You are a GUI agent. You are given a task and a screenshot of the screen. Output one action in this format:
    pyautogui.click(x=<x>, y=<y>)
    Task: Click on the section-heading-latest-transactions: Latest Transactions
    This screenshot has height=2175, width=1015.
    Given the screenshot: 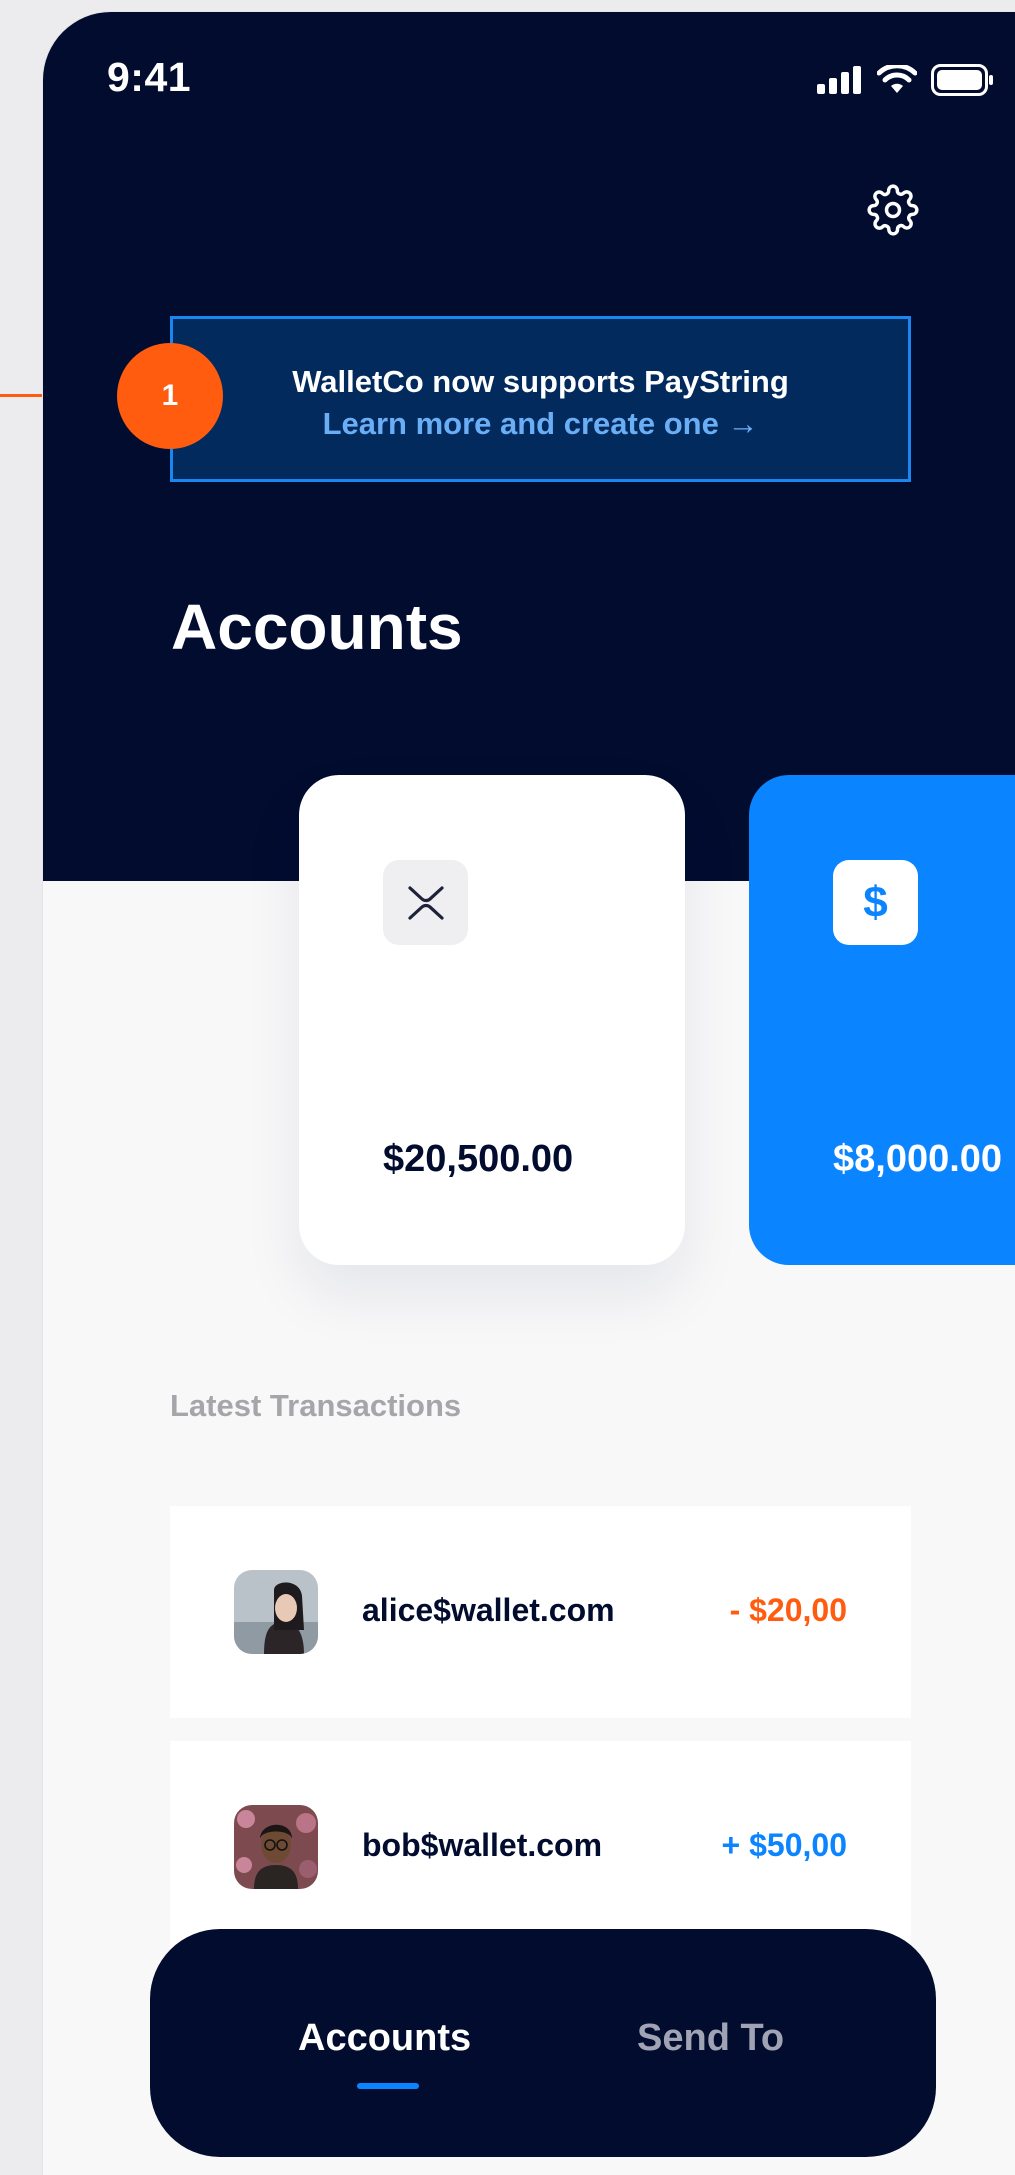 What is the action you would take?
    pyautogui.click(x=316, y=1405)
    